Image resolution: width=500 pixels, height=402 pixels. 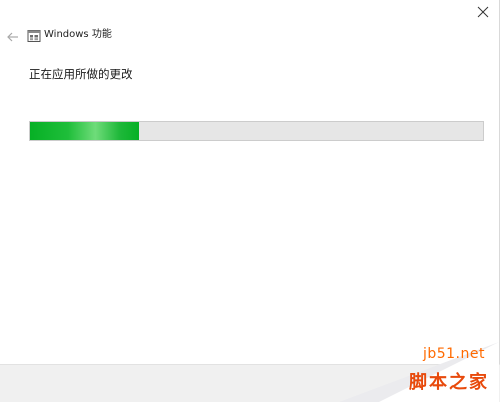 I want to click on progress-bar, so click(x=256, y=131).